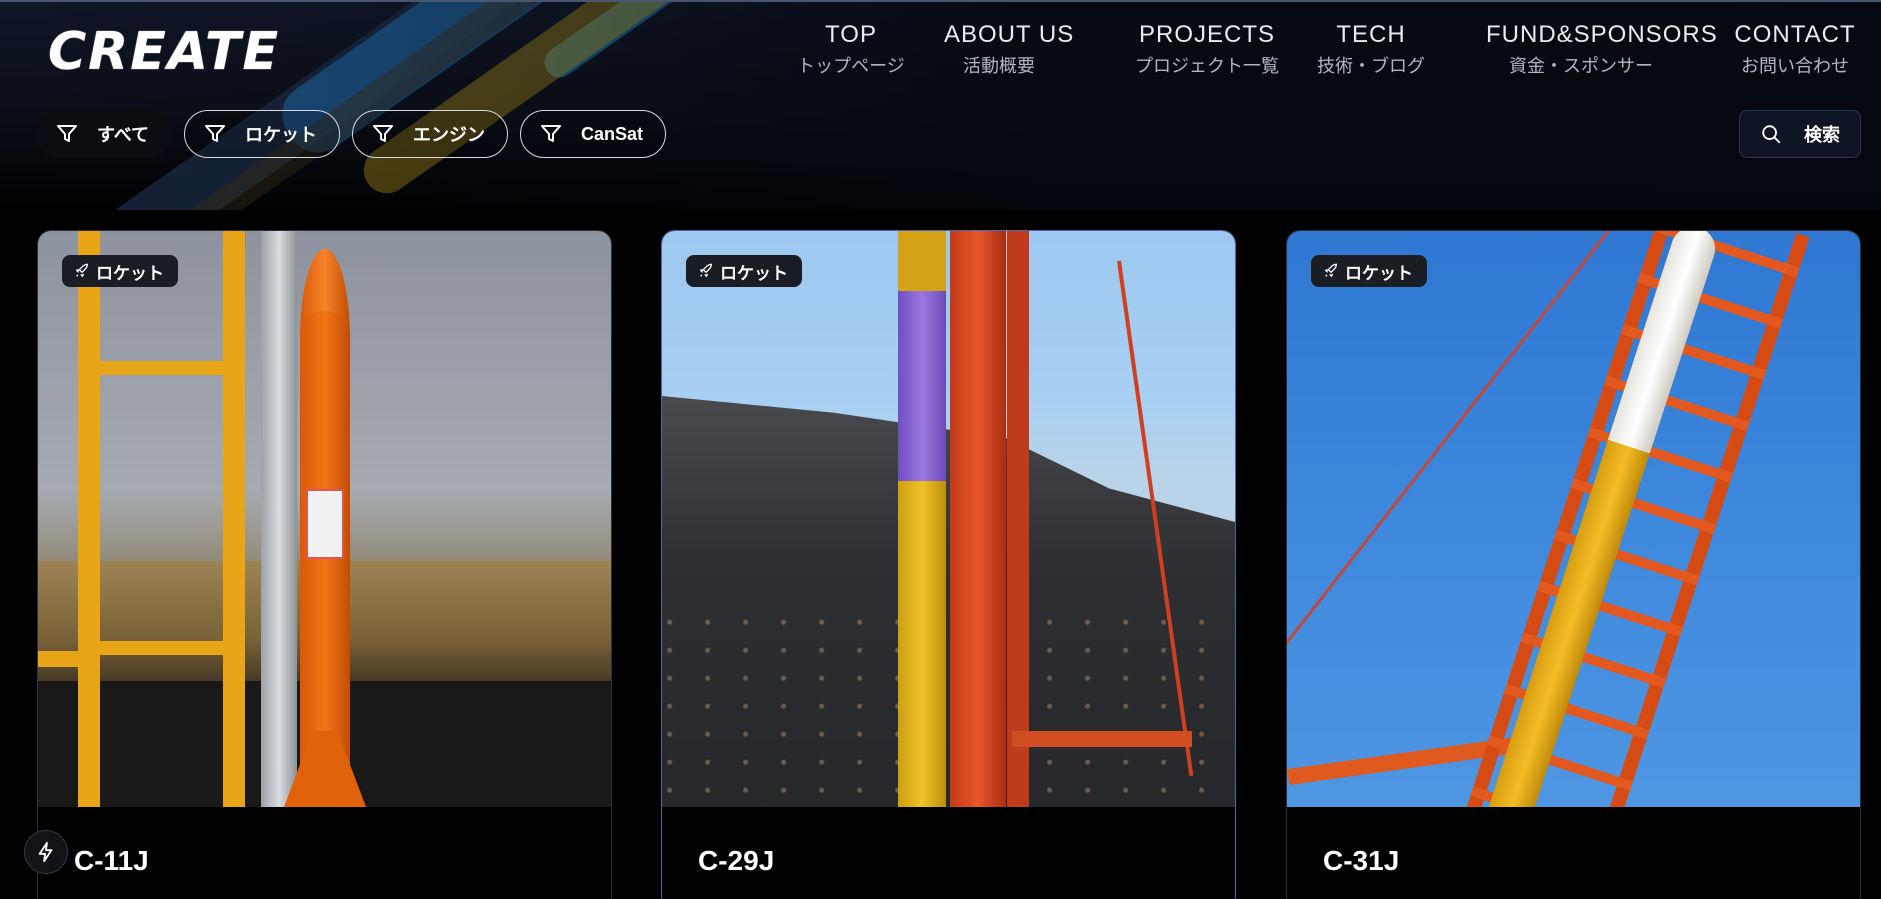 Image resolution: width=1881 pixels, height=899 pixels. Describe the element at coordinates (1581, 66) in the screenshot. I see `nav-label-ja: 資金・スポンサー` at that location.